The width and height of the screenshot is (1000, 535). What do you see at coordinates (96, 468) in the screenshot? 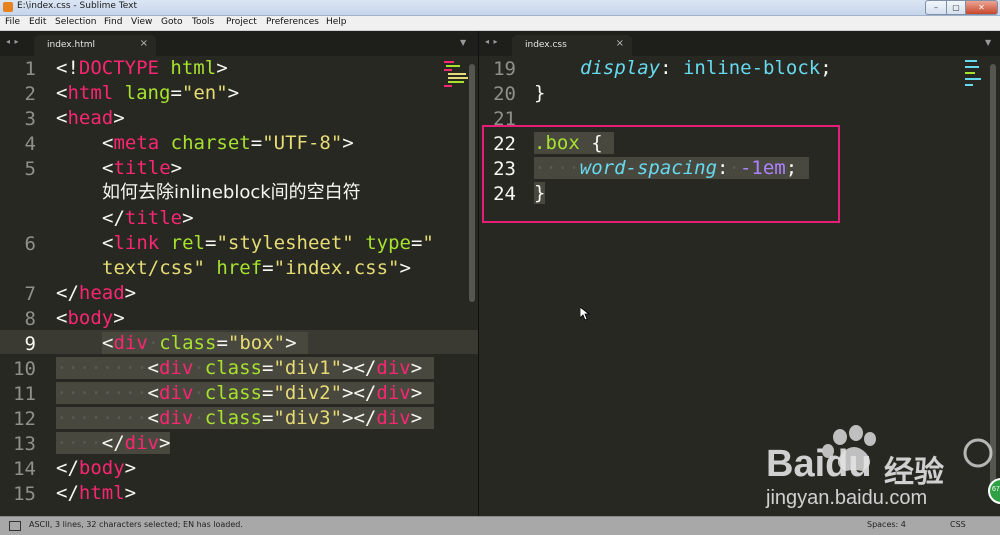
I see `code-line-14: </body>` at bounding box center [96, 468].